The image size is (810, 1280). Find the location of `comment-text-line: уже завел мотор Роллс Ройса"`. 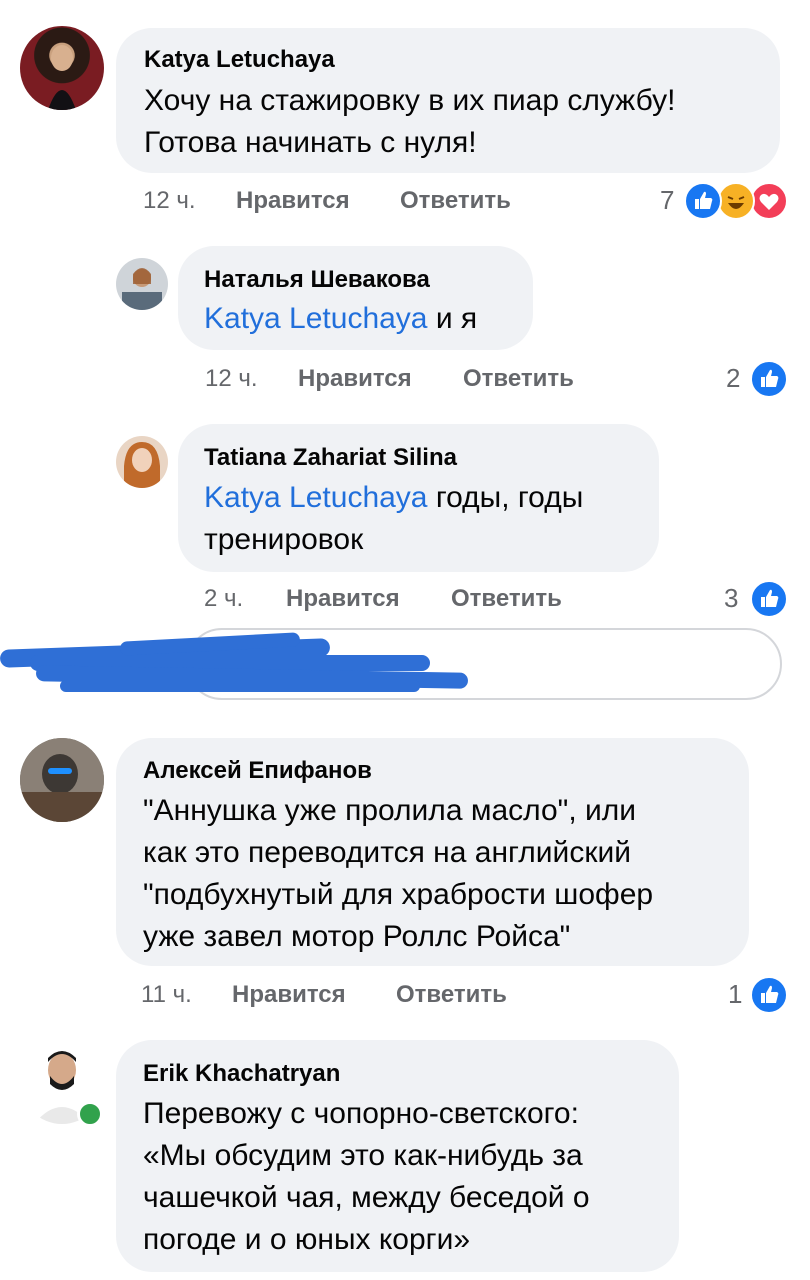

comment-text-line: уже завел мотор Роллс Ройса" is located at coordinates (357, 936).